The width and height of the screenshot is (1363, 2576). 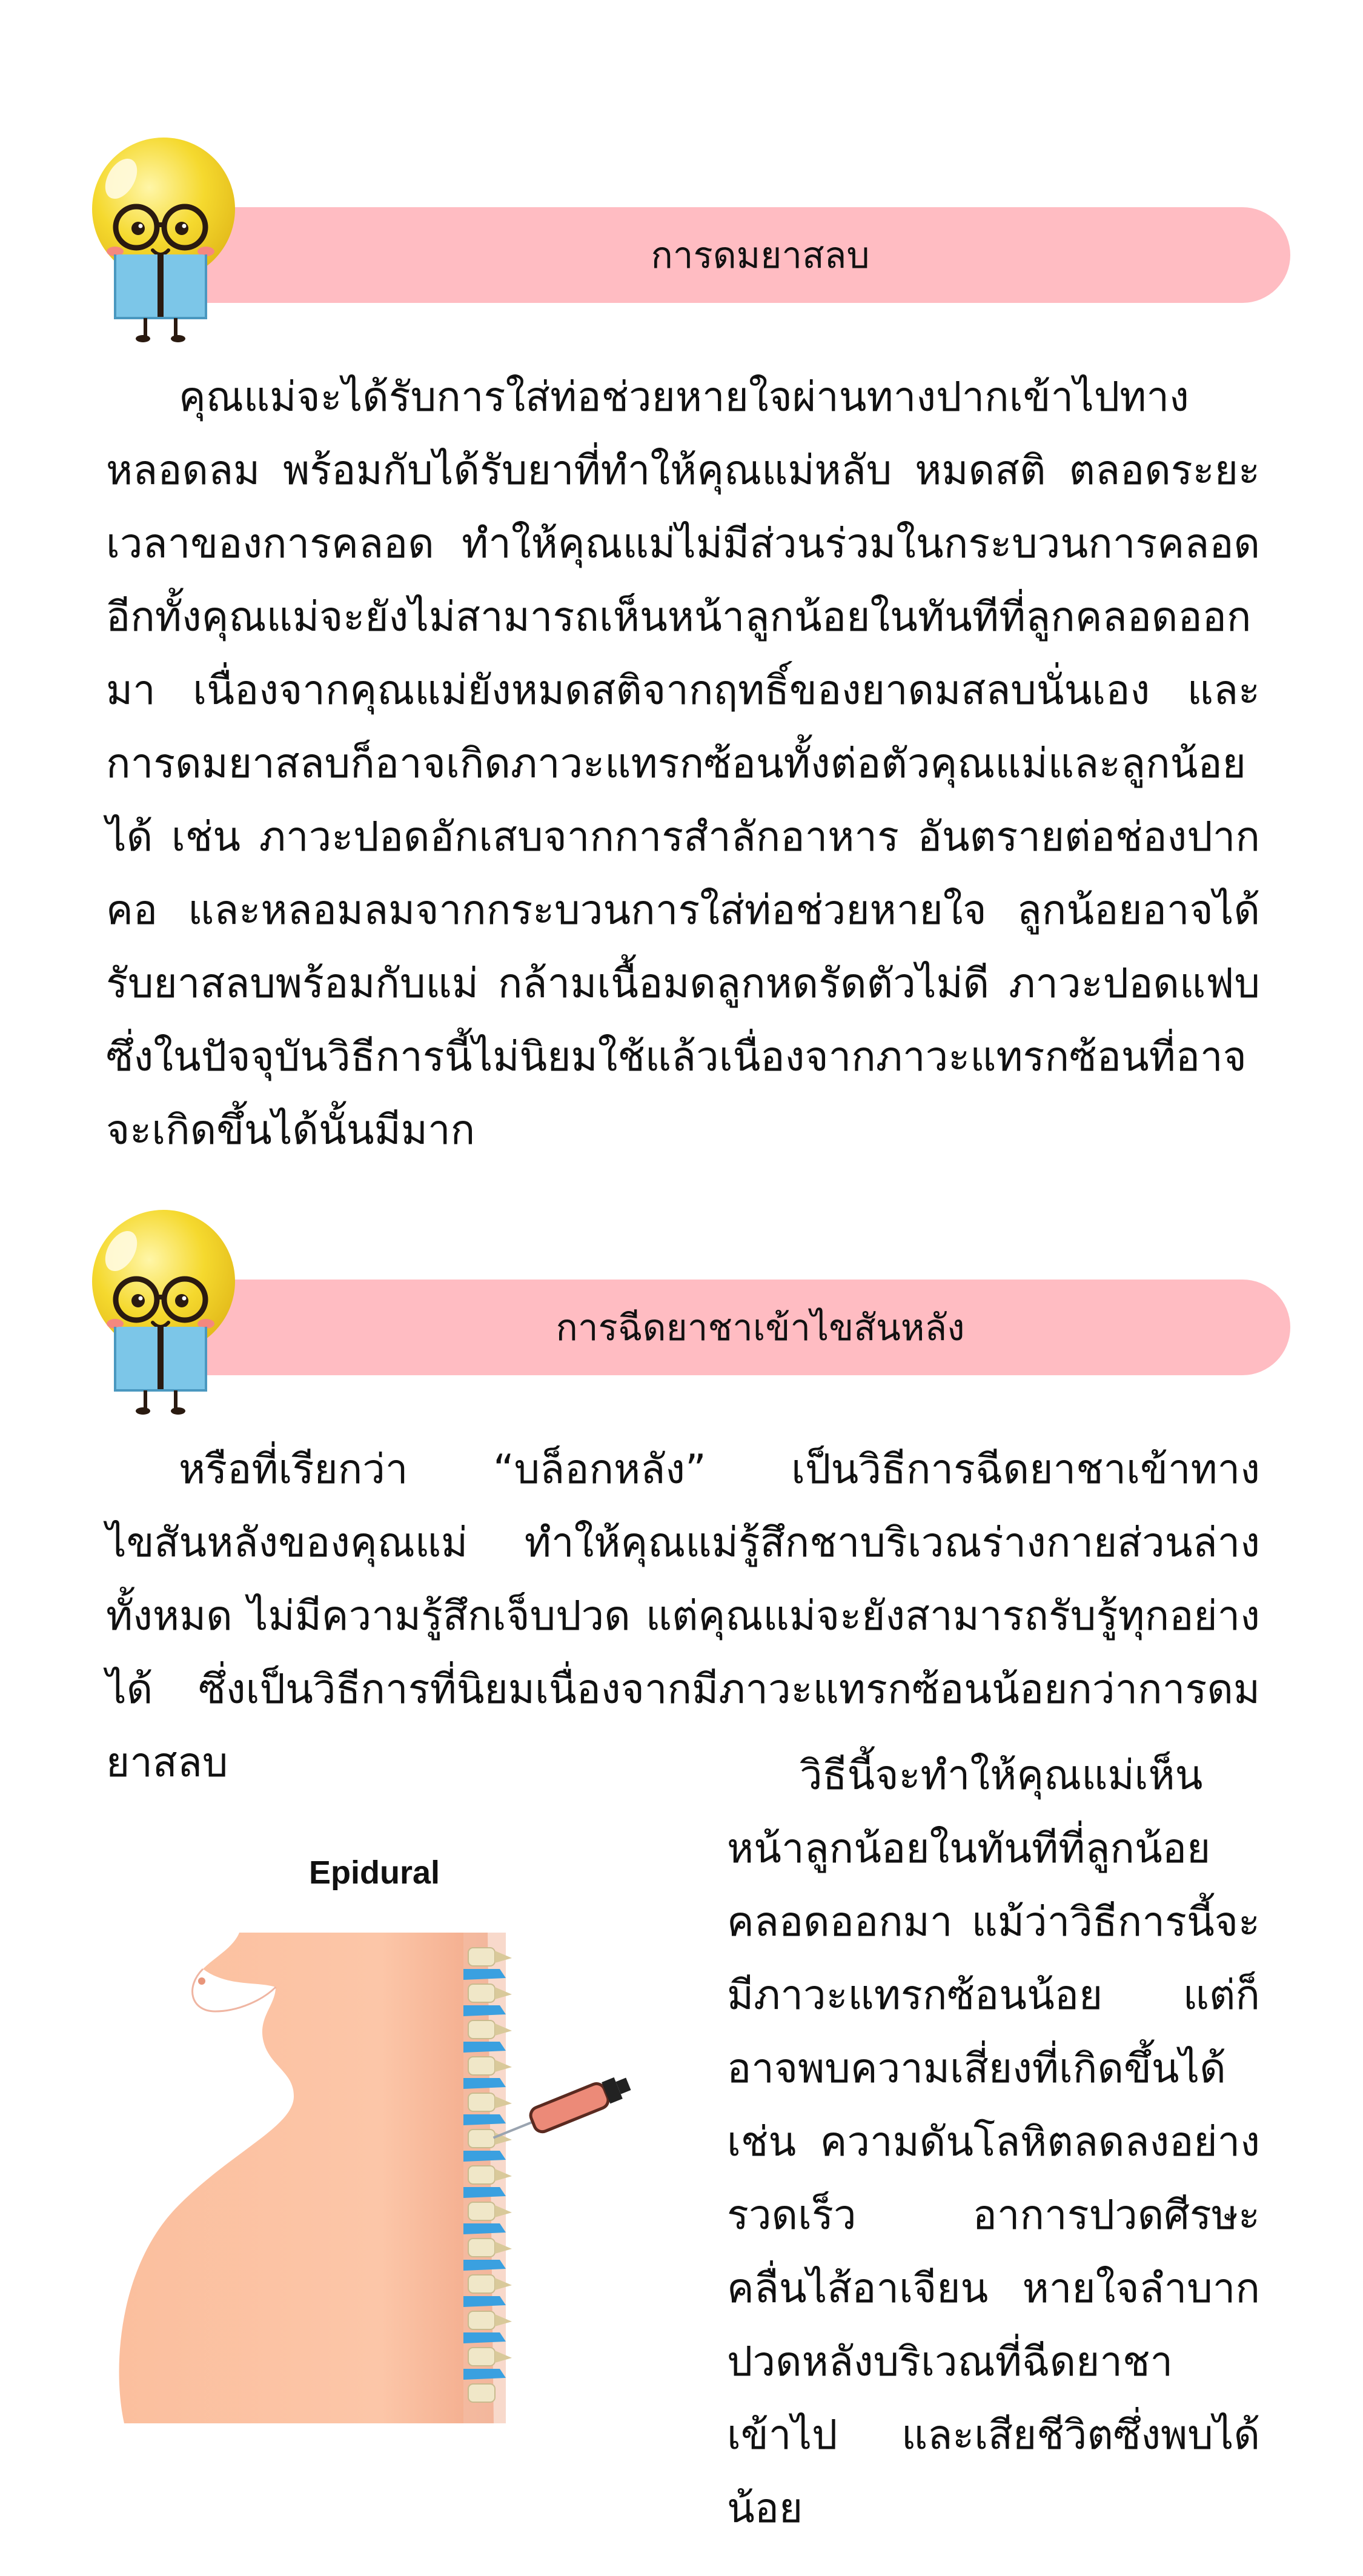 I want to click on title-pill: การฉีดยาชาเข้าไขสันหลัง, so click(x=724, y=1327).